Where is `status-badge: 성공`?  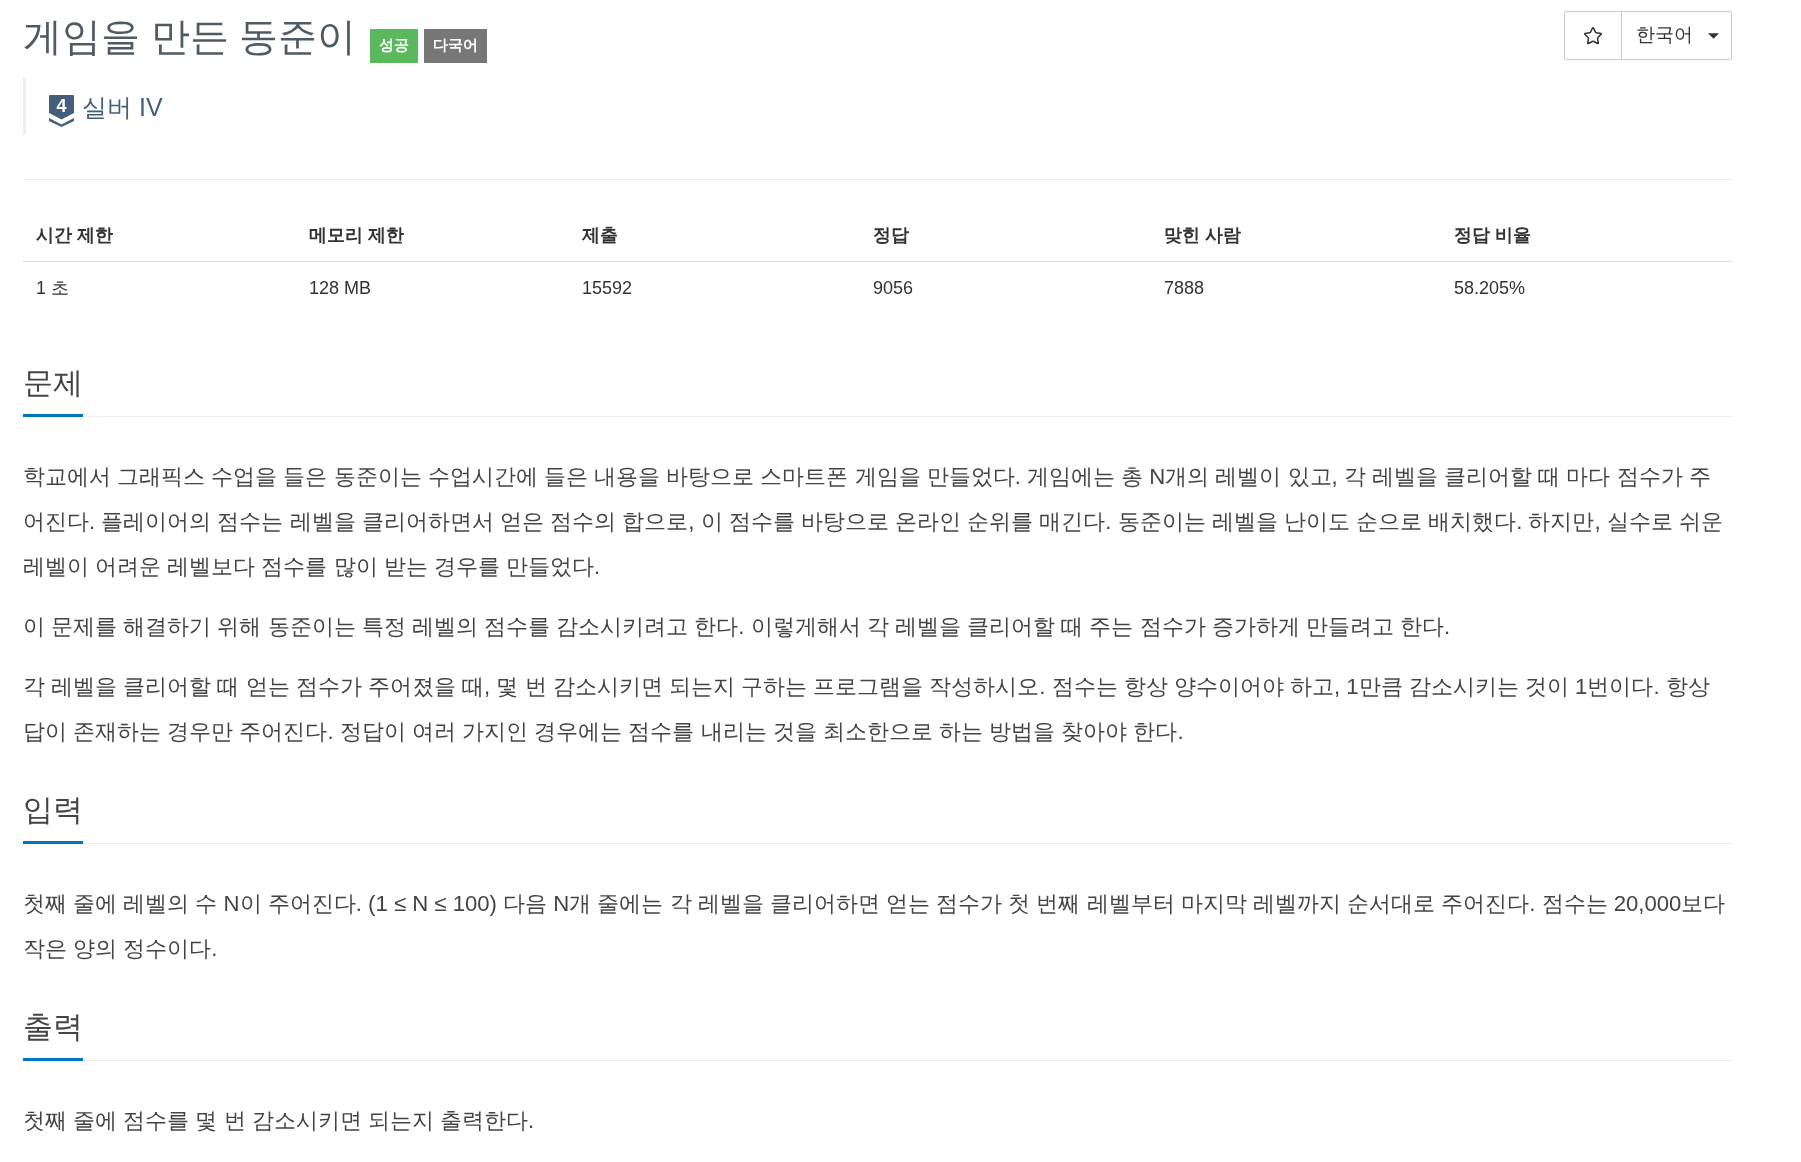
status-badge: 성공 is located at coordinates (394, 46).